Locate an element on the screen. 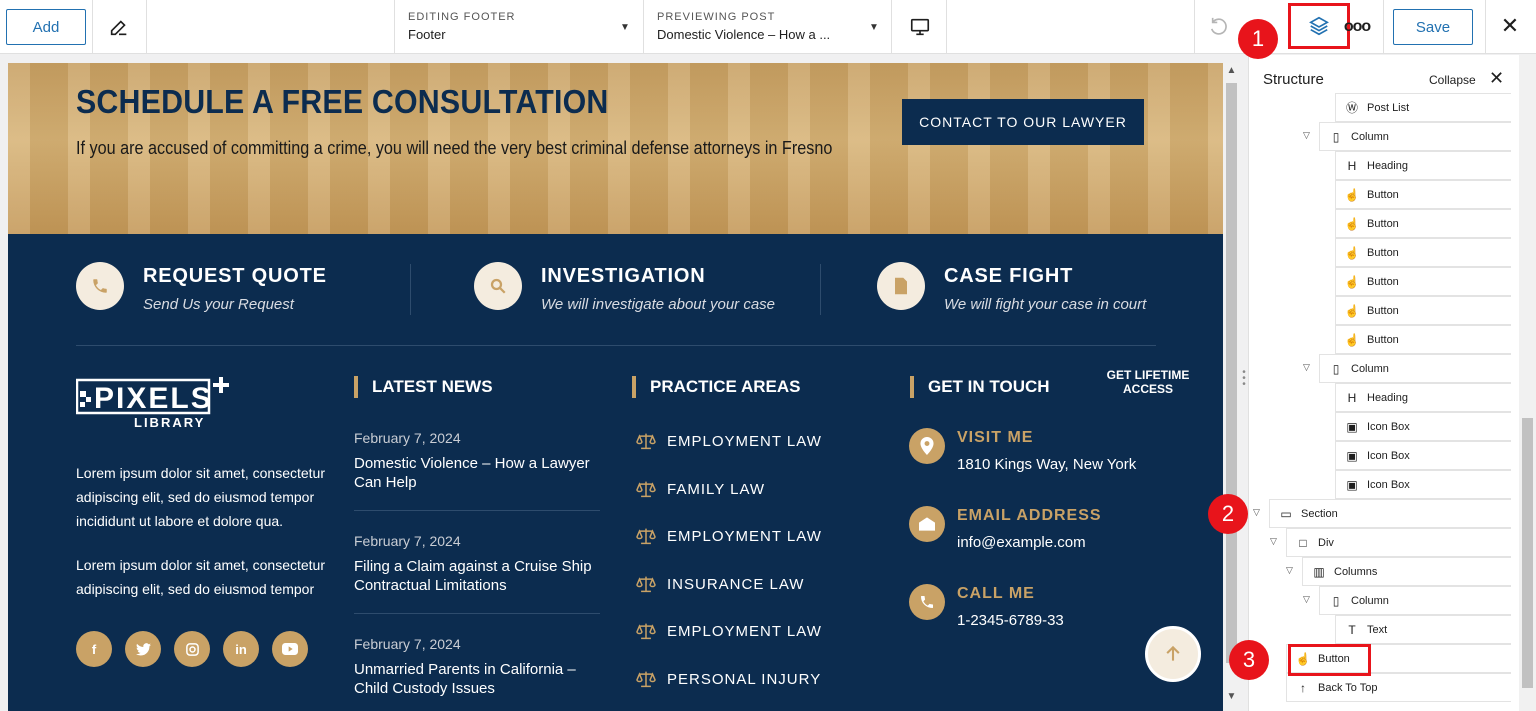 The image size is (1536, 711). canvas-scrollbar: ▲ ▼ is located at coordinates (1231, 387).